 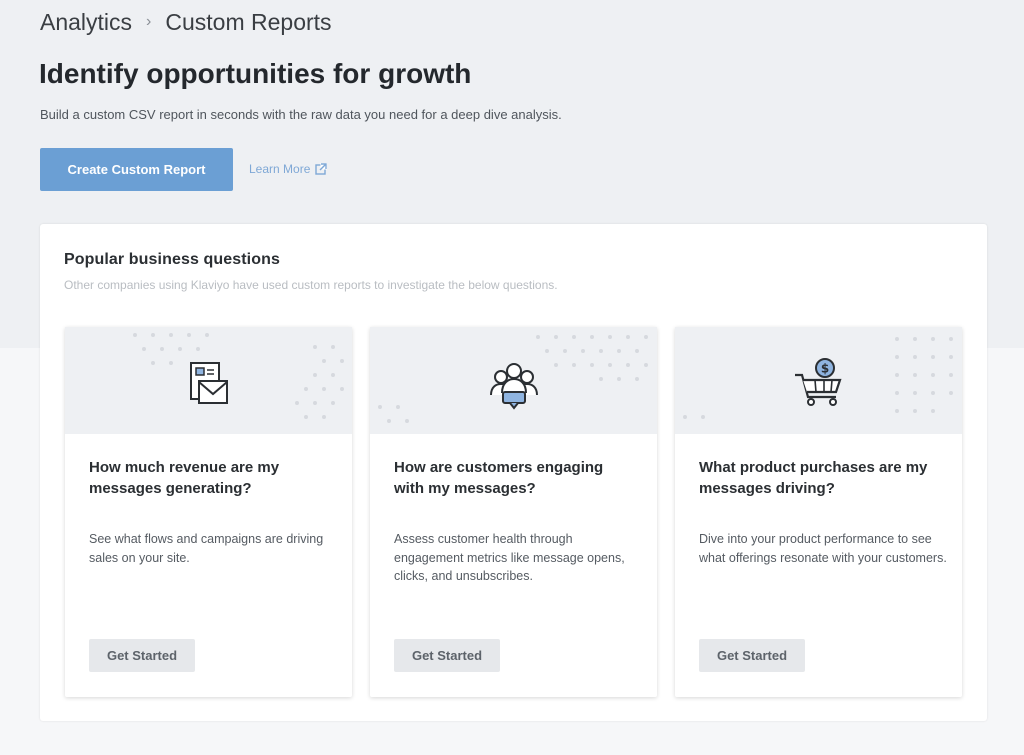 I want to click on email-newsletter-icon, so click(x=208, y=383).